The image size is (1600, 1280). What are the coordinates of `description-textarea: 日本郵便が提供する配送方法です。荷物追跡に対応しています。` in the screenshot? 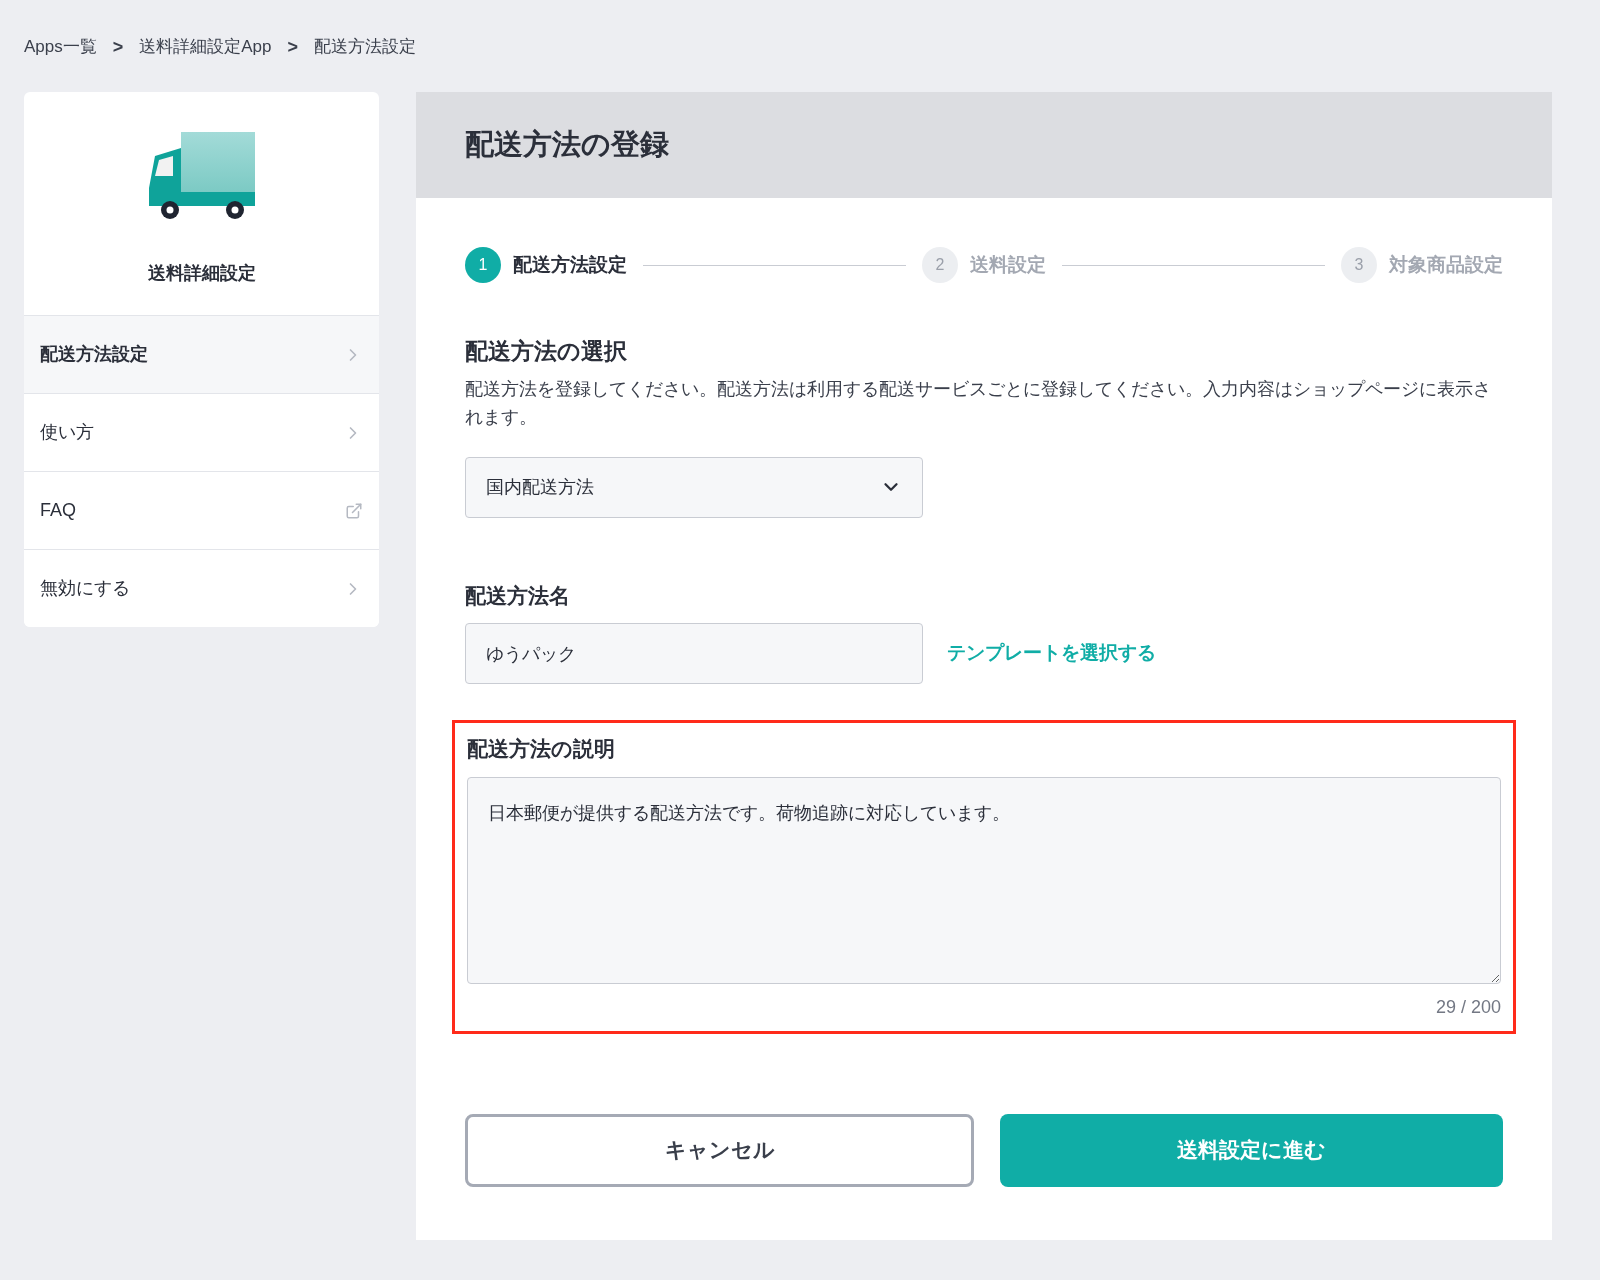 It's located at (984, 880).